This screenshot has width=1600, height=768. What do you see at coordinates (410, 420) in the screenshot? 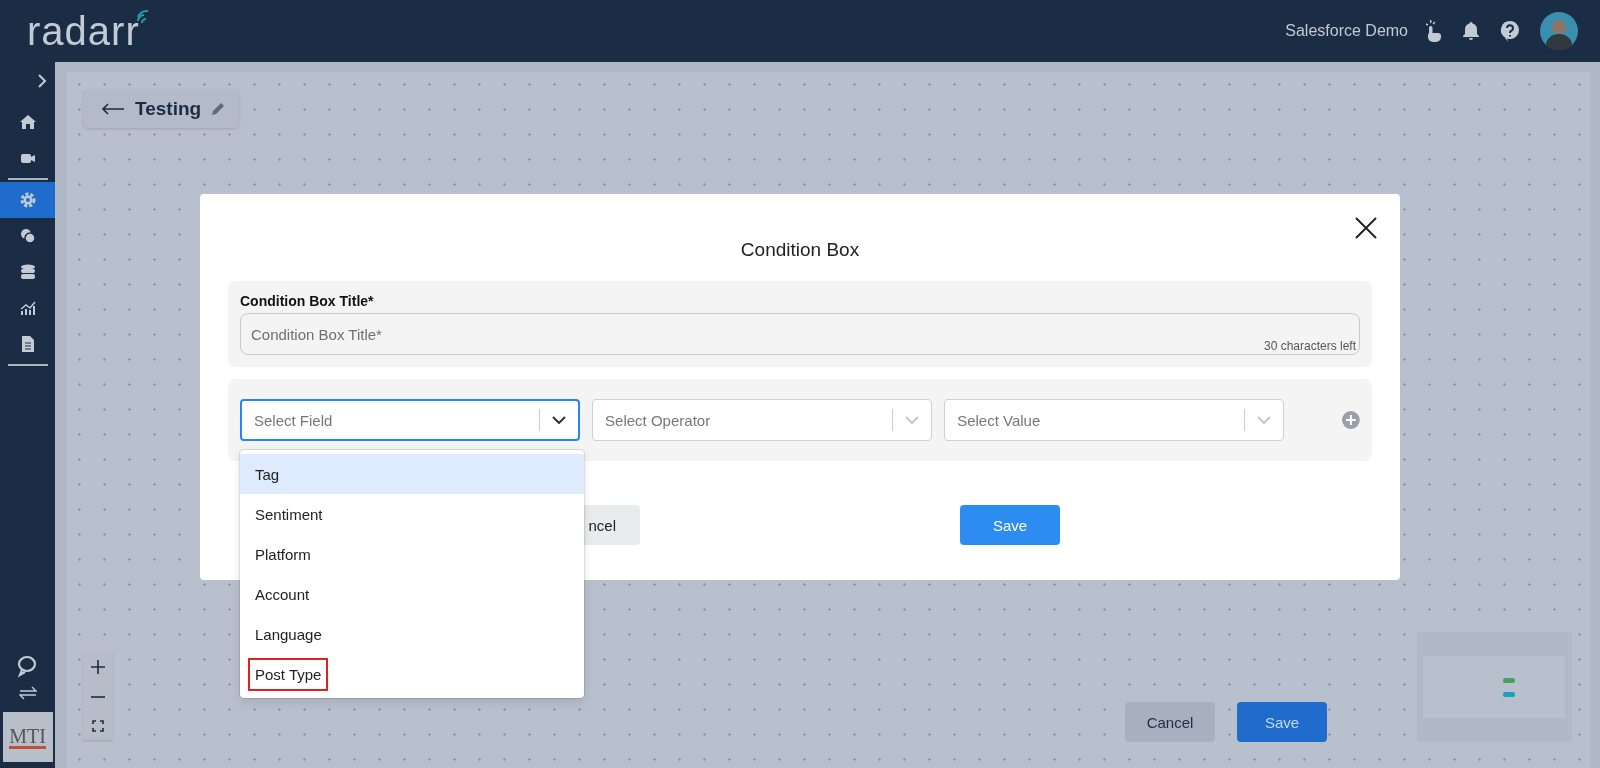
I see `select-field: Select Field` at bounding box center [410, 420].